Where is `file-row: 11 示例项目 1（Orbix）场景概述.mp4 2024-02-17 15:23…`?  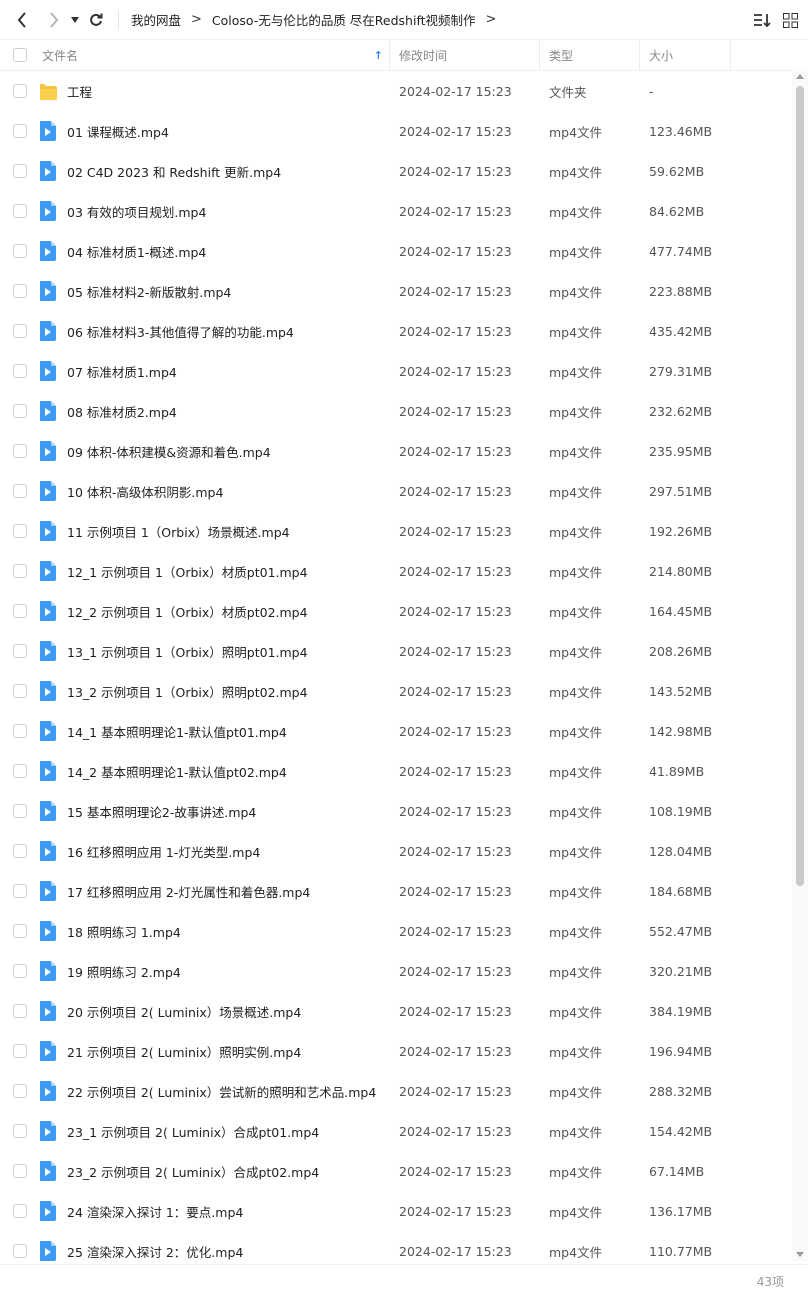
file-row: 11 示例项目 1（Orbix）场景概述.mp4 2024-02-17 15:23… is located at coordinates (396, 531).